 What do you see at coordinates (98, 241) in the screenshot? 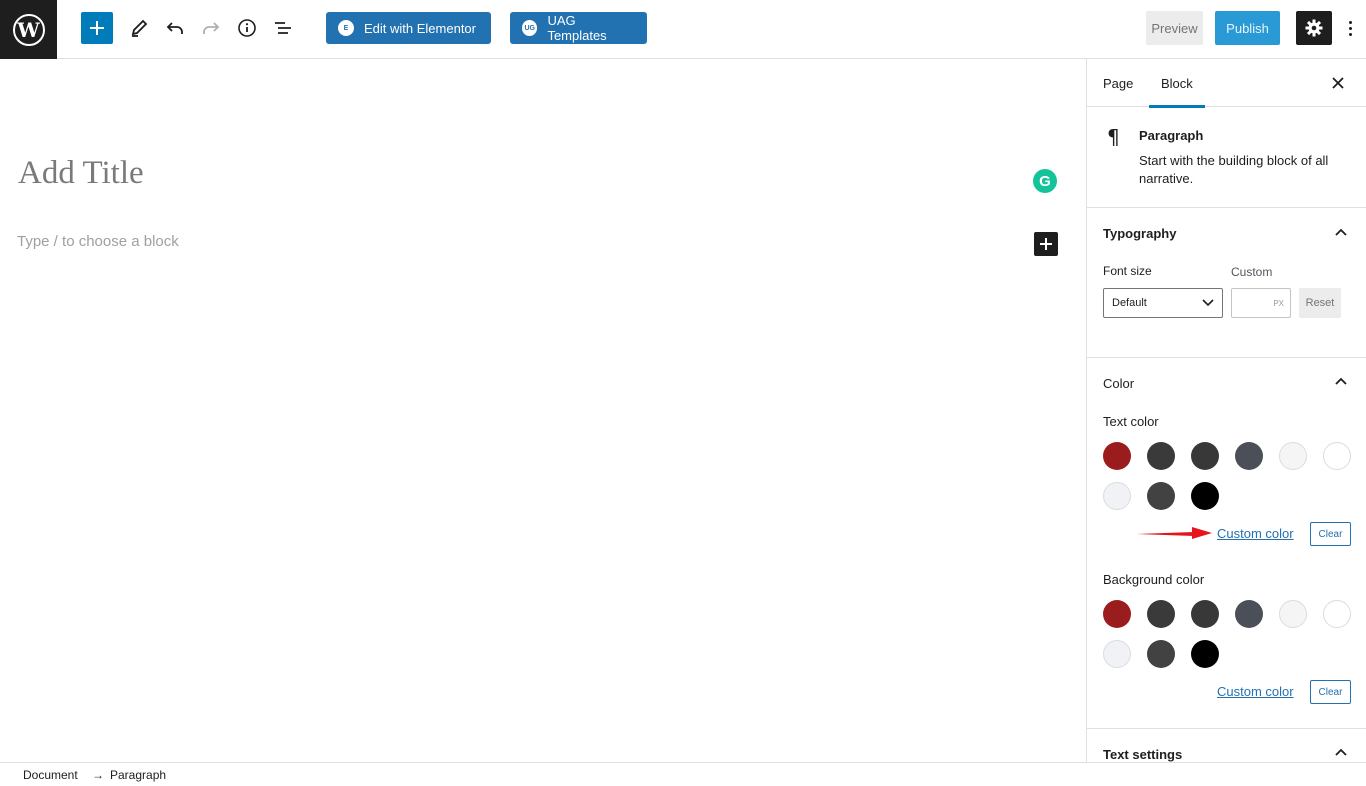
I see `block-appender-input: Type / to choose a block` at bounding box center [98, 241].